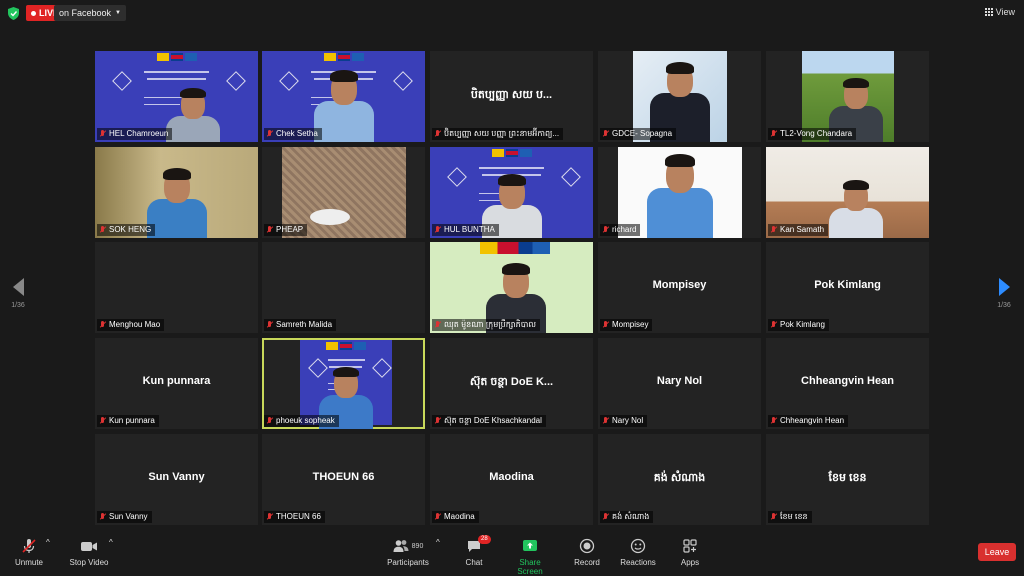 This screenshot has height=576, width=1024. I want to click on chevron-down-icon: ▼, so click(118, 13).